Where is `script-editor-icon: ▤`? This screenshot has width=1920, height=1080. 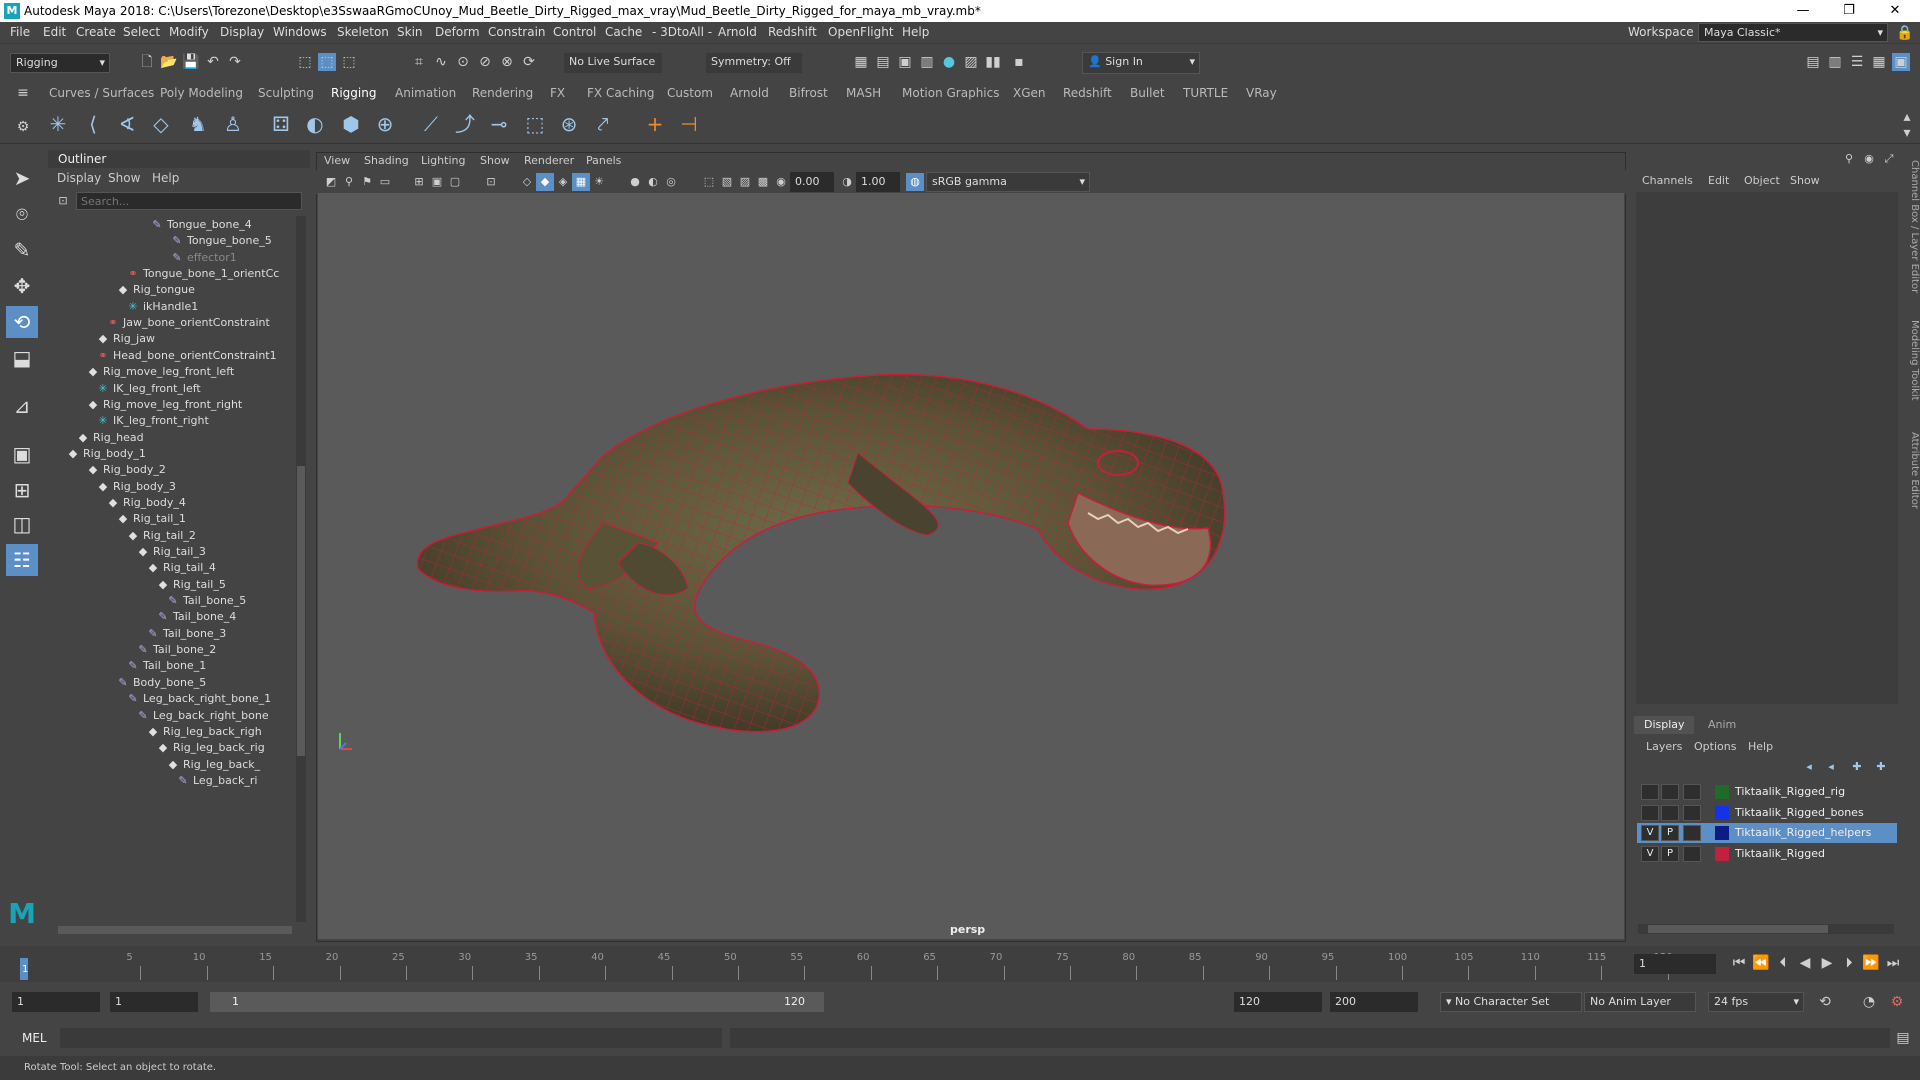 script-editor-icon: ▤ is located at coordinates (1903, 1038).